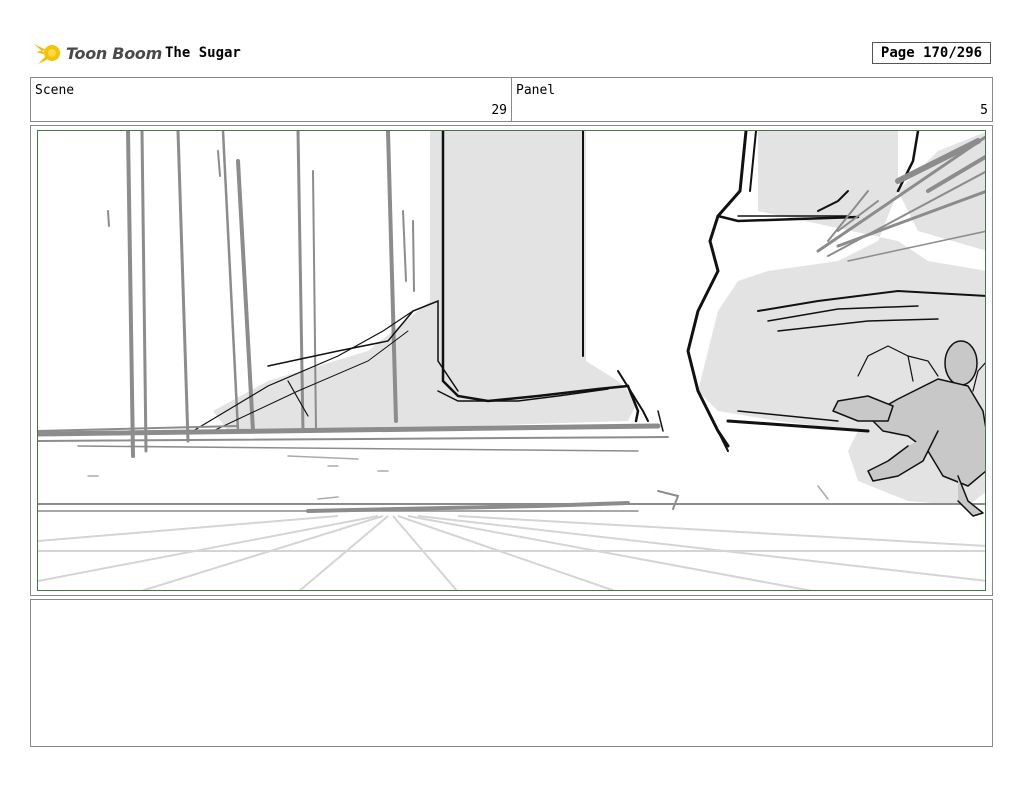 The image size is (1024, 793). Describe the element at coordinates (499, 110) in the screenshot. I see `scene-number: 29` at that location.